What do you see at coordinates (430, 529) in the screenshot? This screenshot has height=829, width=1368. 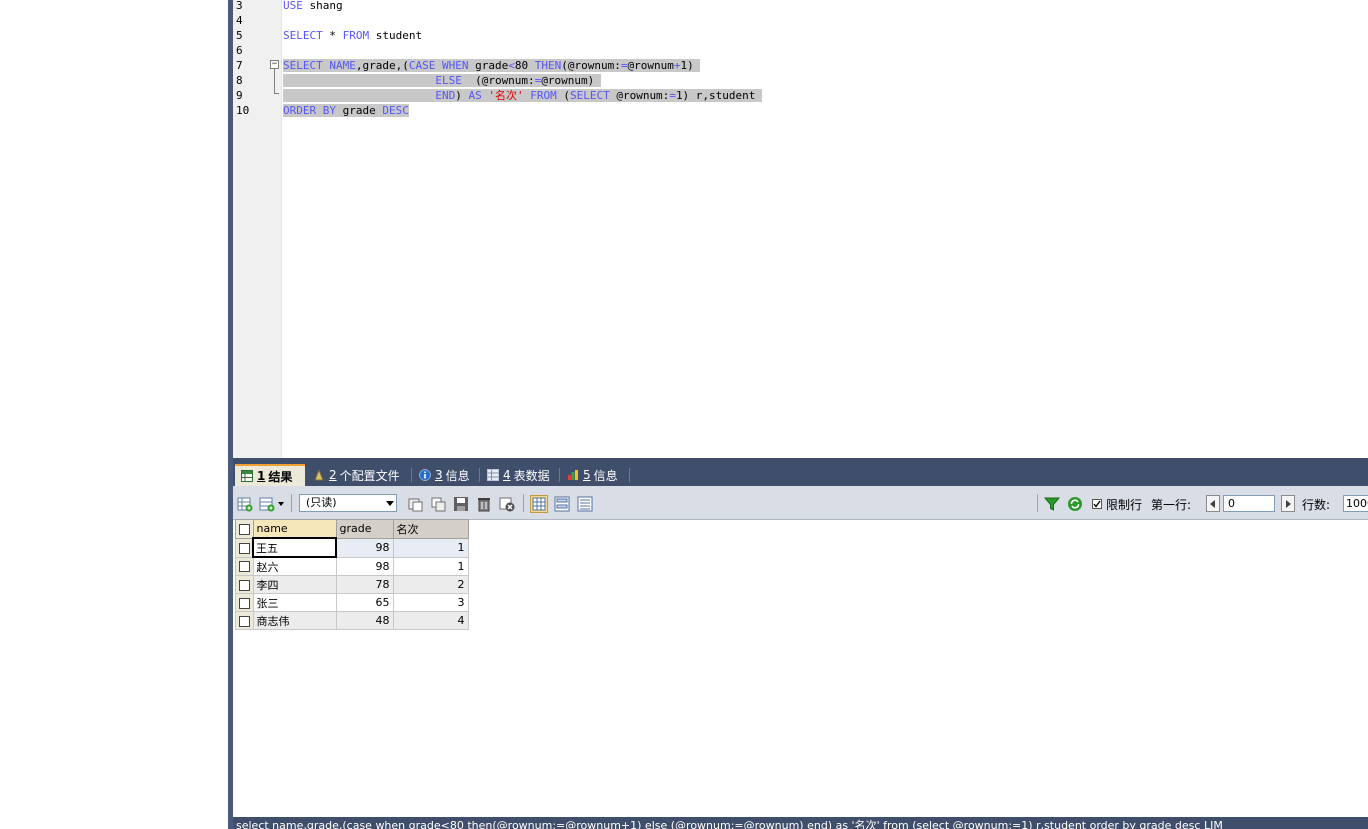 I see `column-header-rank: 名次` at bounding box center [430, 529].